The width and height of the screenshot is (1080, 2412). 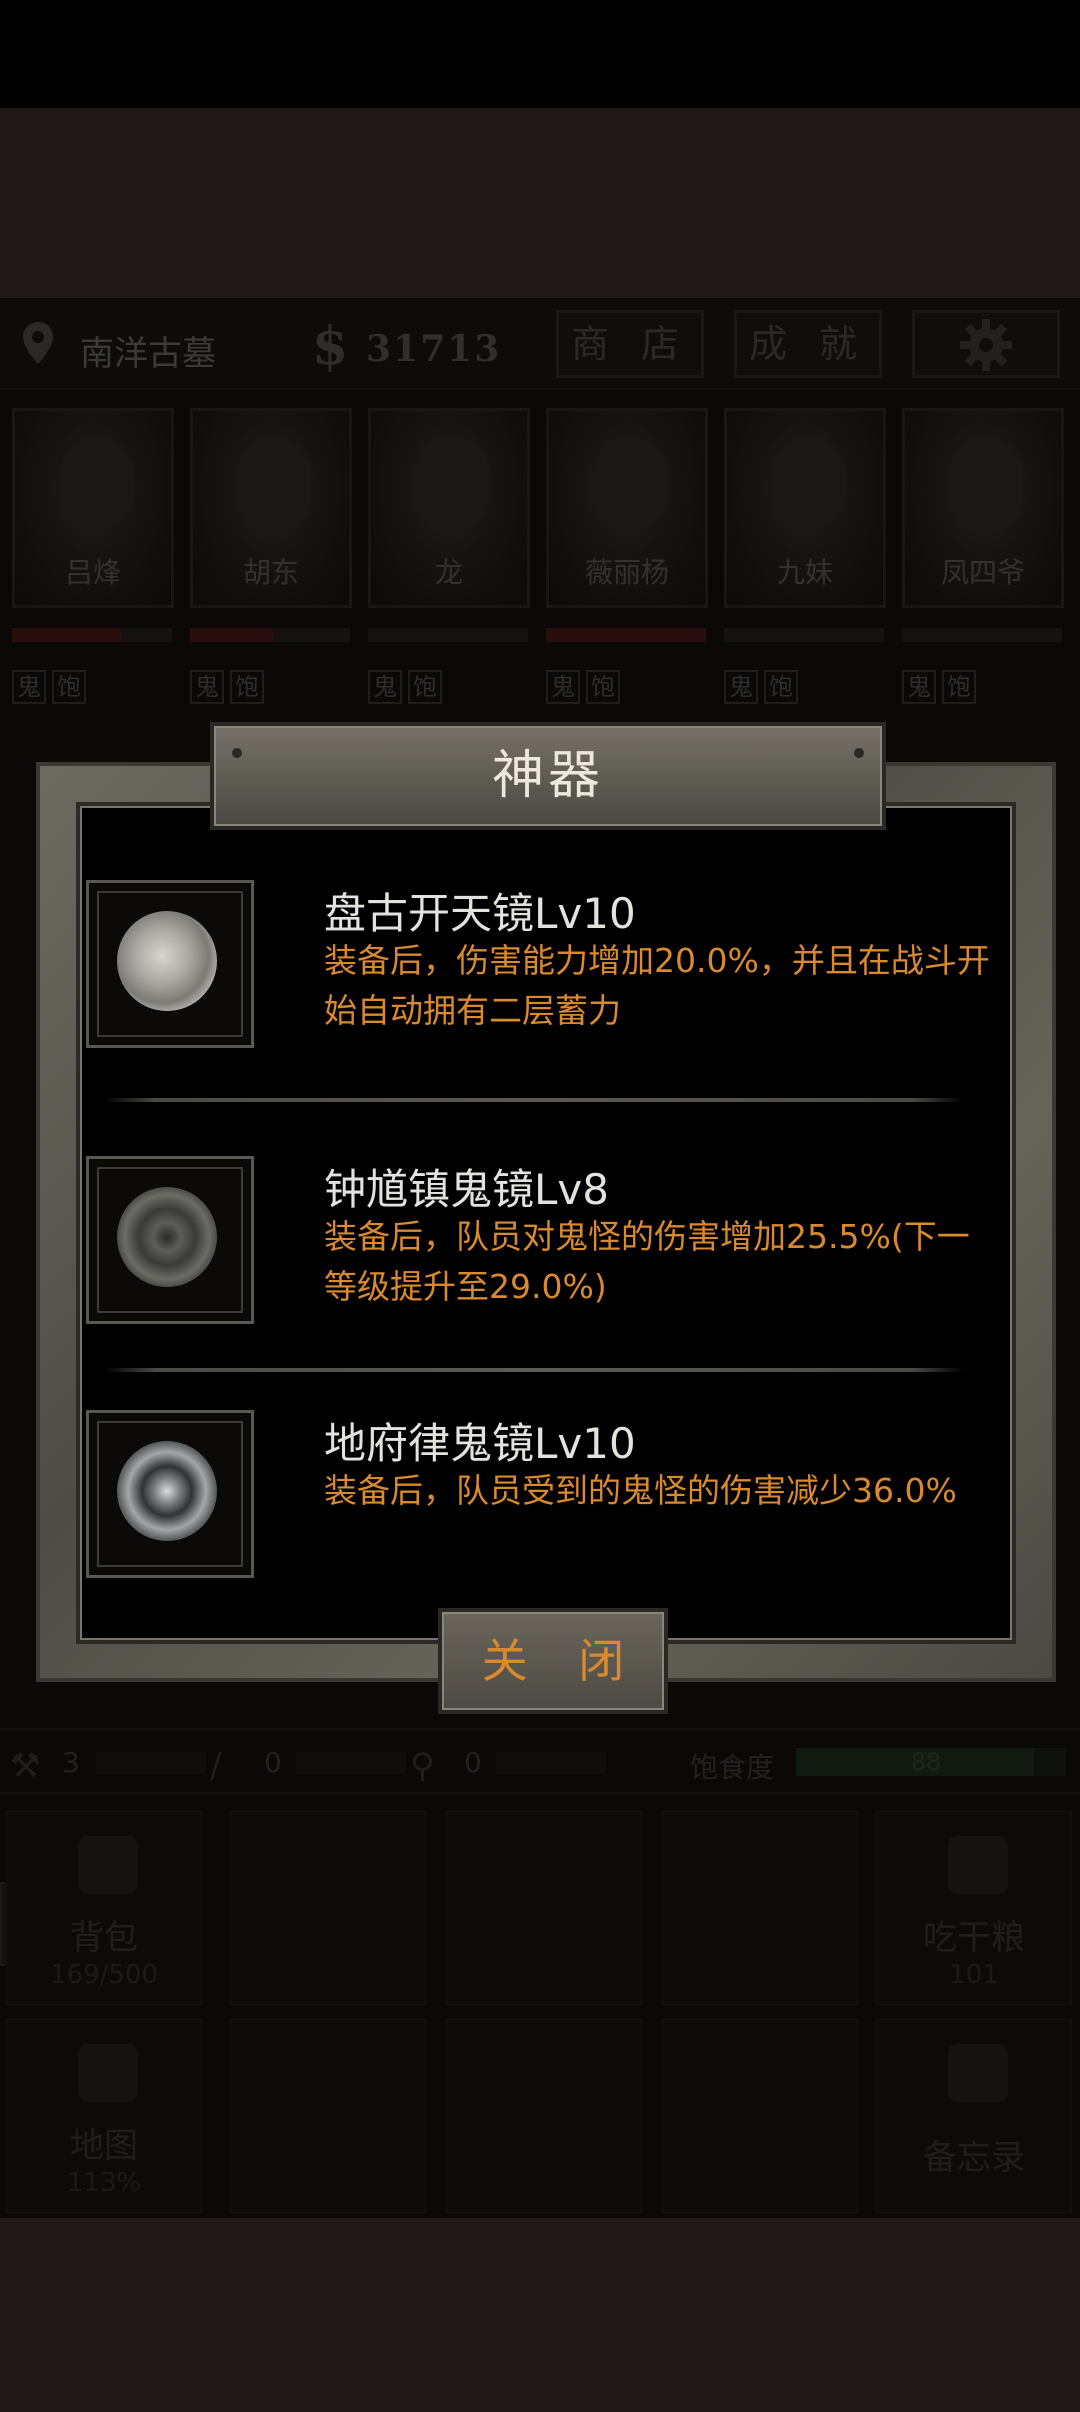 I want to click on close-button-label: 关 闭, so click(x=562, y=1661).